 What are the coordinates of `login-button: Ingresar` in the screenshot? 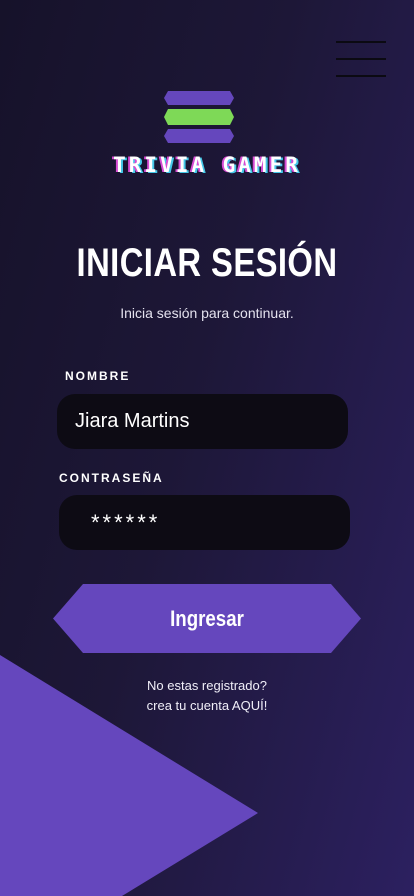 It's located at (207, 618).